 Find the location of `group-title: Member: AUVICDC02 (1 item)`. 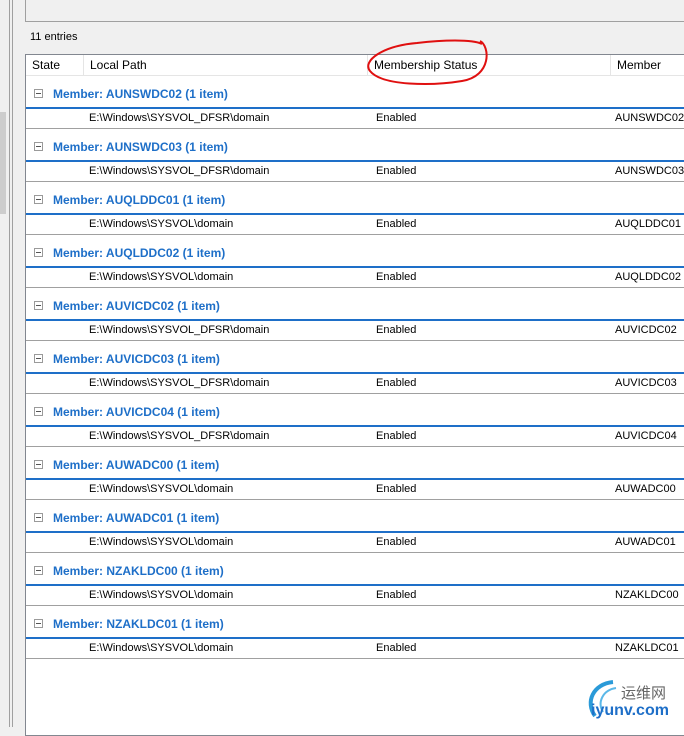

group-title: Member: AUVICDC02 (1 item) is located at coordinates (136, 306).